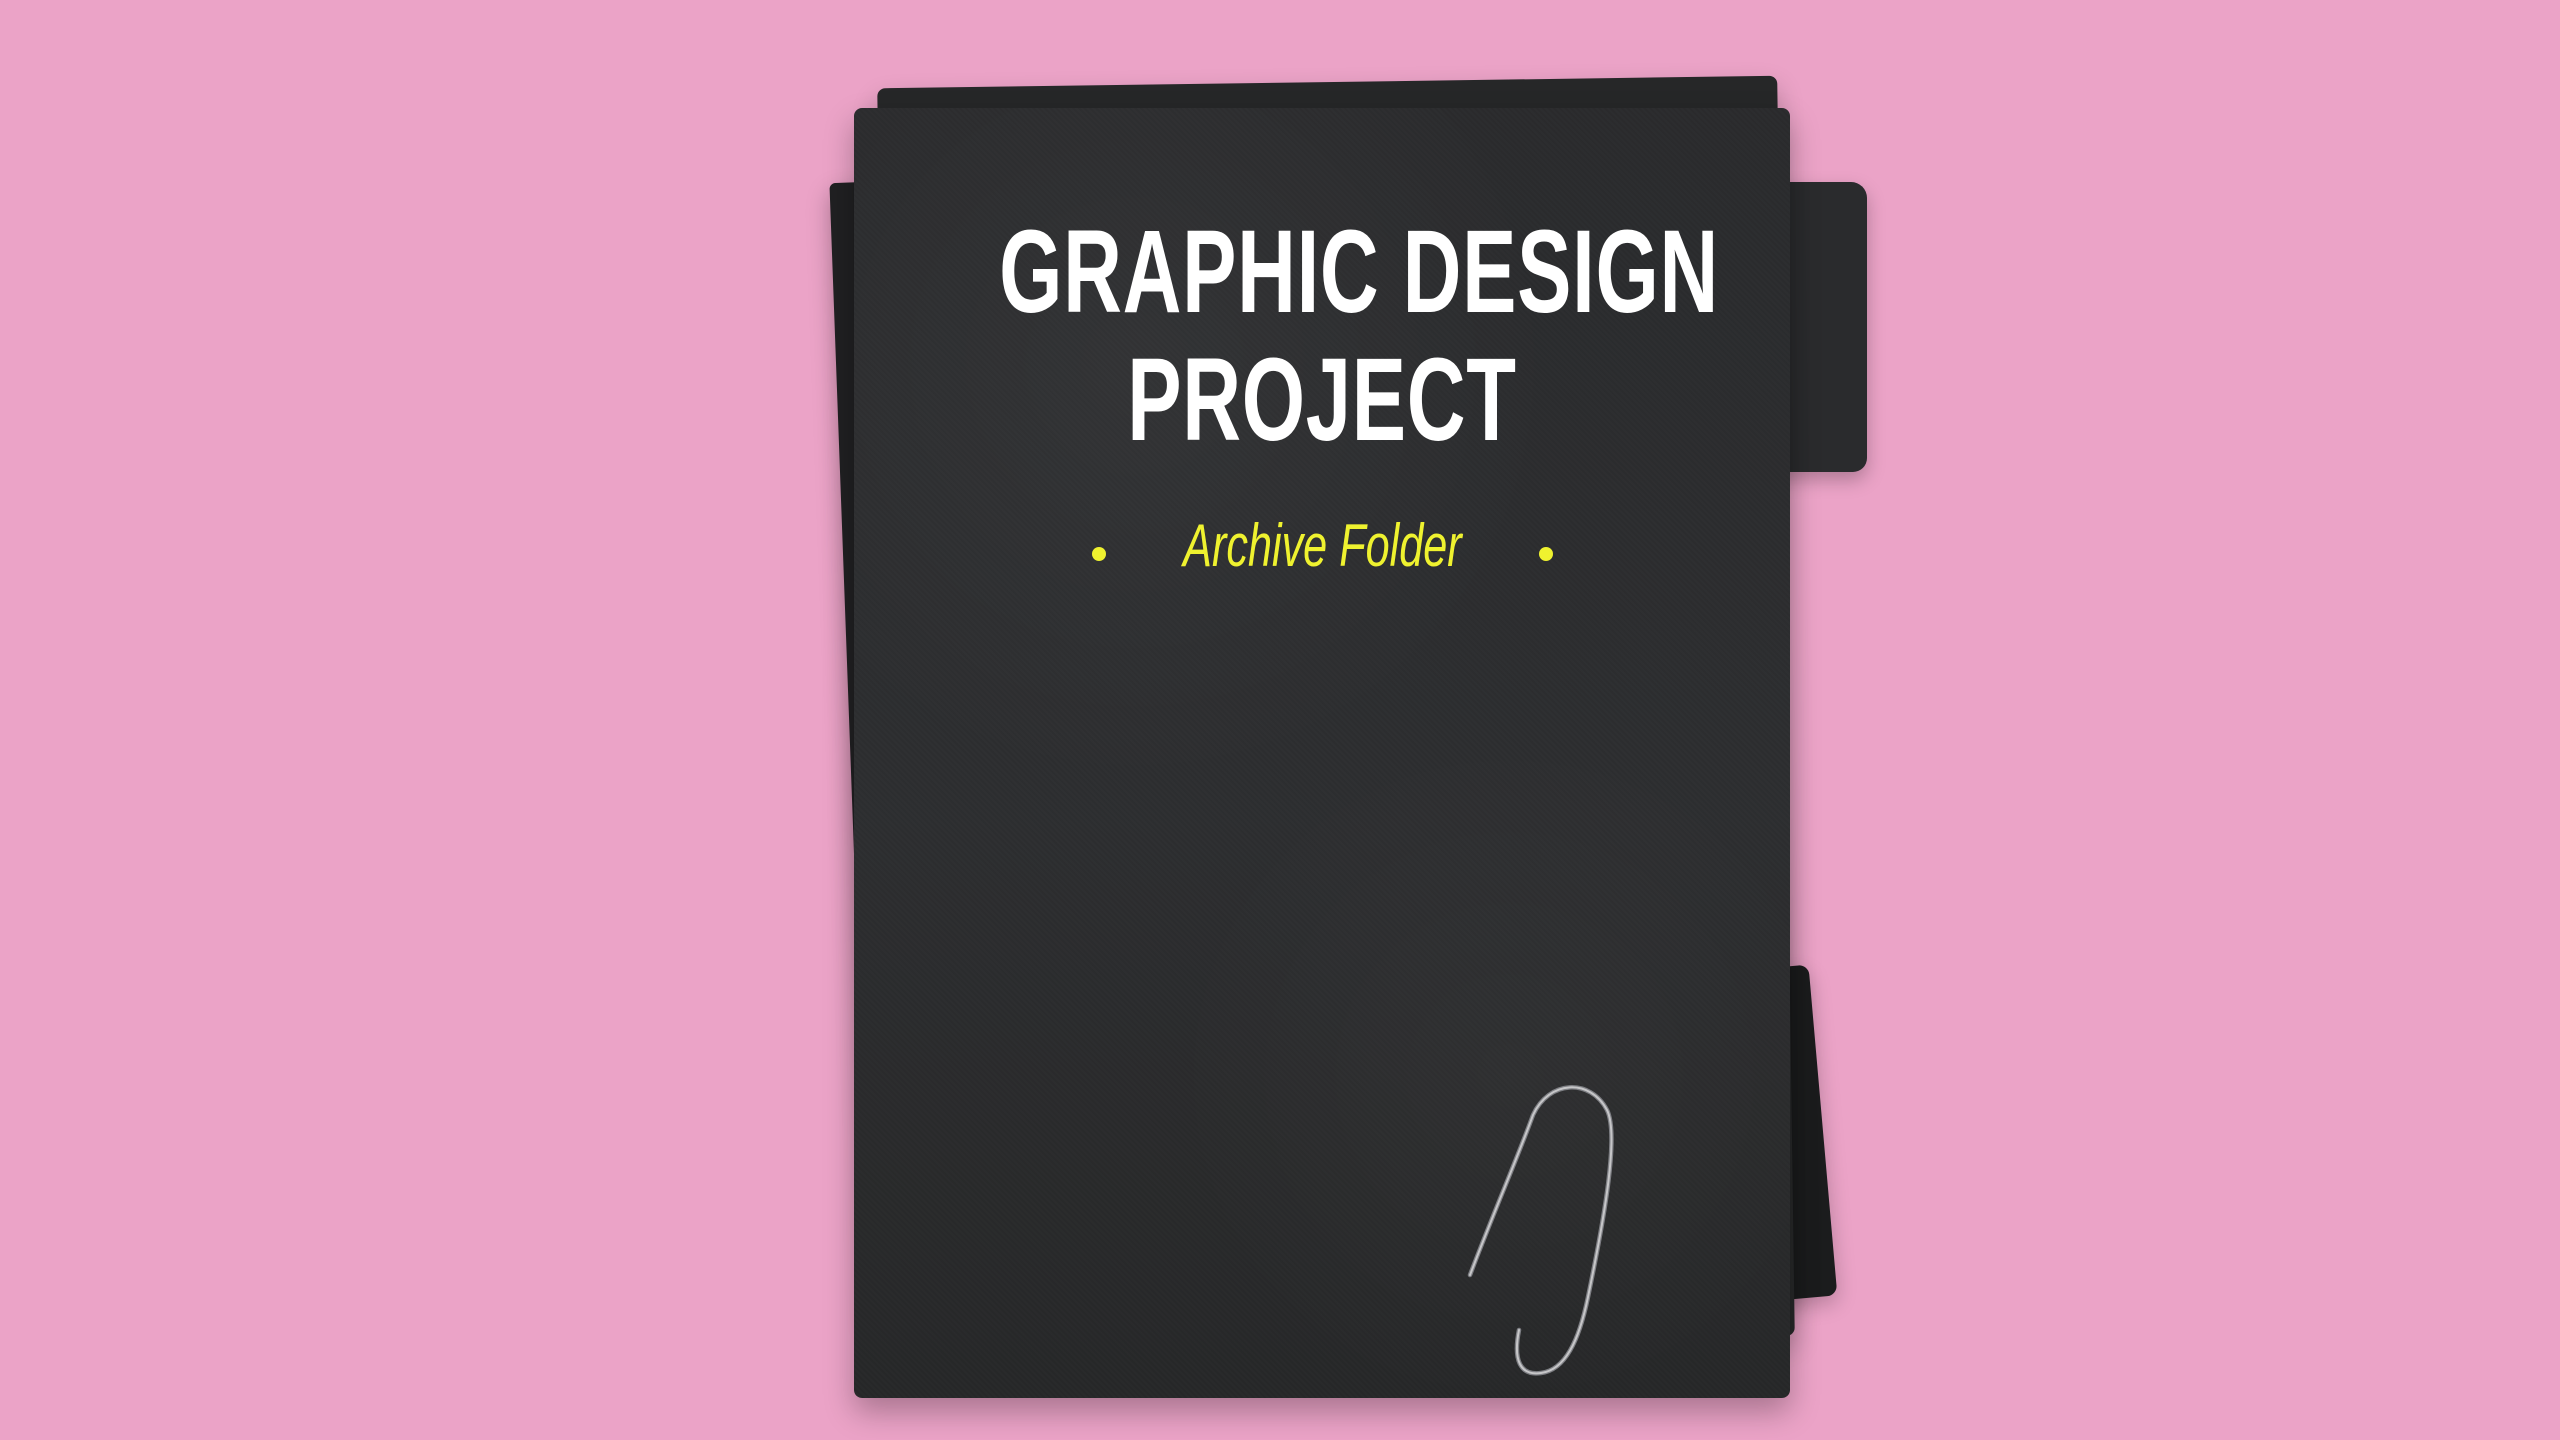 Image resolution: width=2560 pixels, height=1440 pixels. I want to click on folder-subtitle-text: Archive Folder, so click(1322, 545).